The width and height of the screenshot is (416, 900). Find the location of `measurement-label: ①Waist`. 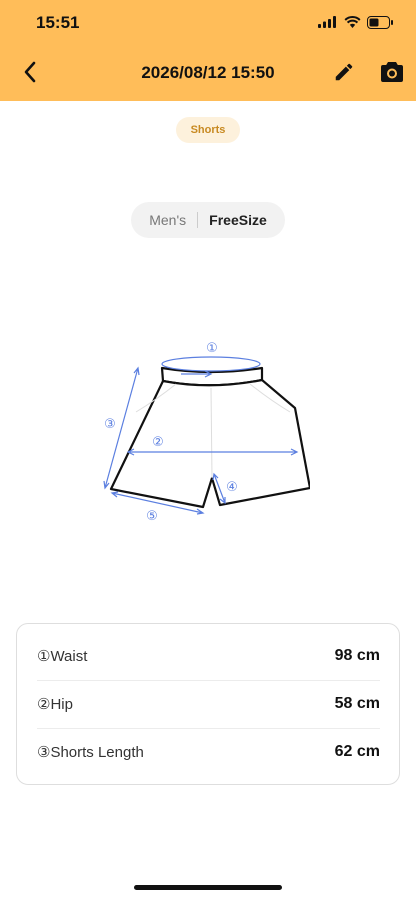

measurement-label: ①Waist is located at coordinates (62, 656).